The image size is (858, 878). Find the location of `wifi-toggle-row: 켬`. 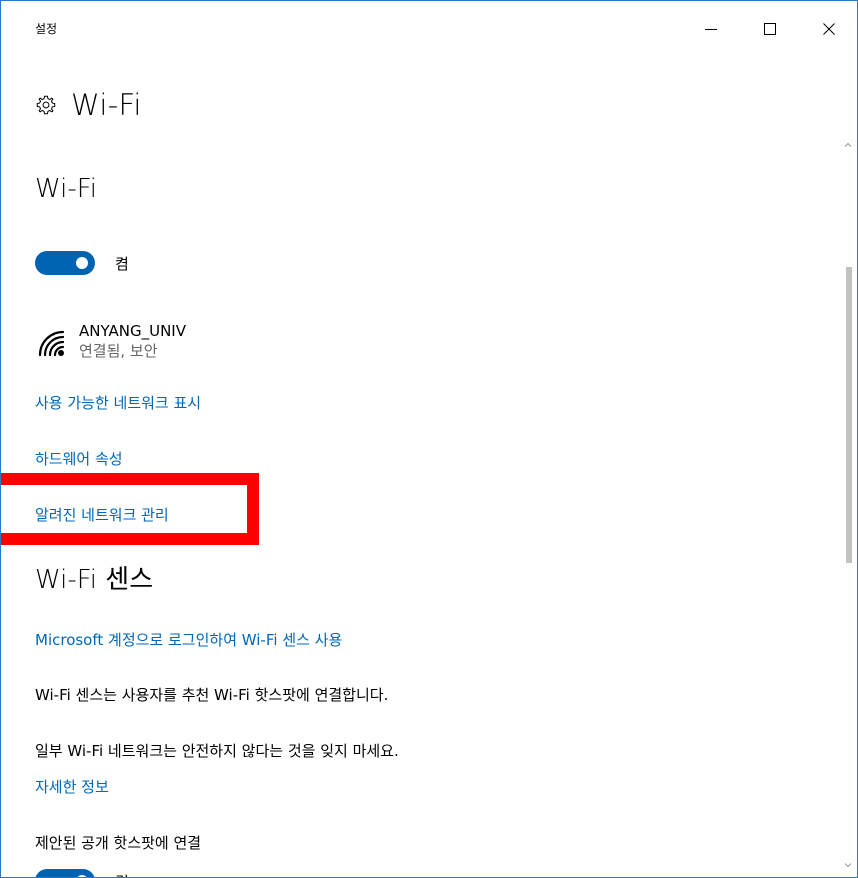

wifi-toggle-row: 켬 is located at coordinates (82, 263).